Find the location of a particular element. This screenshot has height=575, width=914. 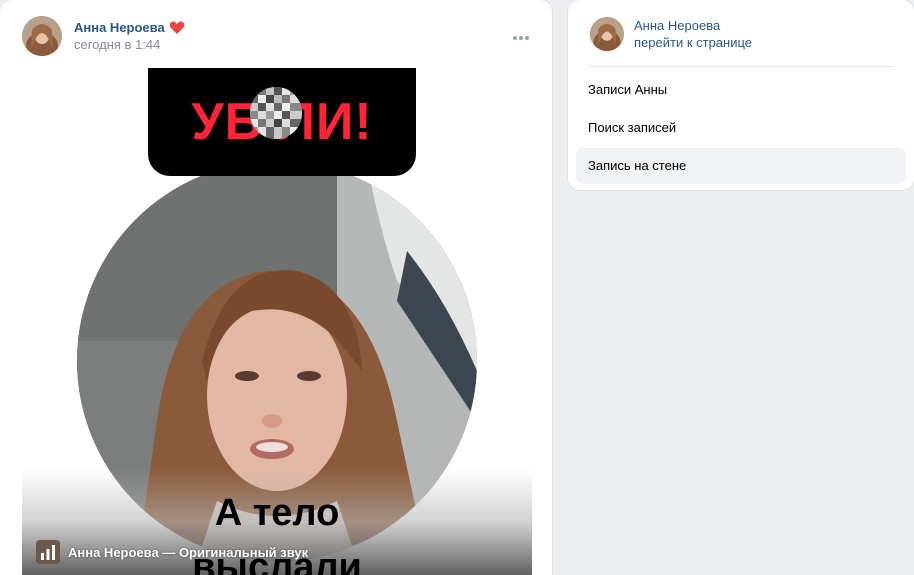

author-name: Анна Нероева is located at coordinates (129, 27).